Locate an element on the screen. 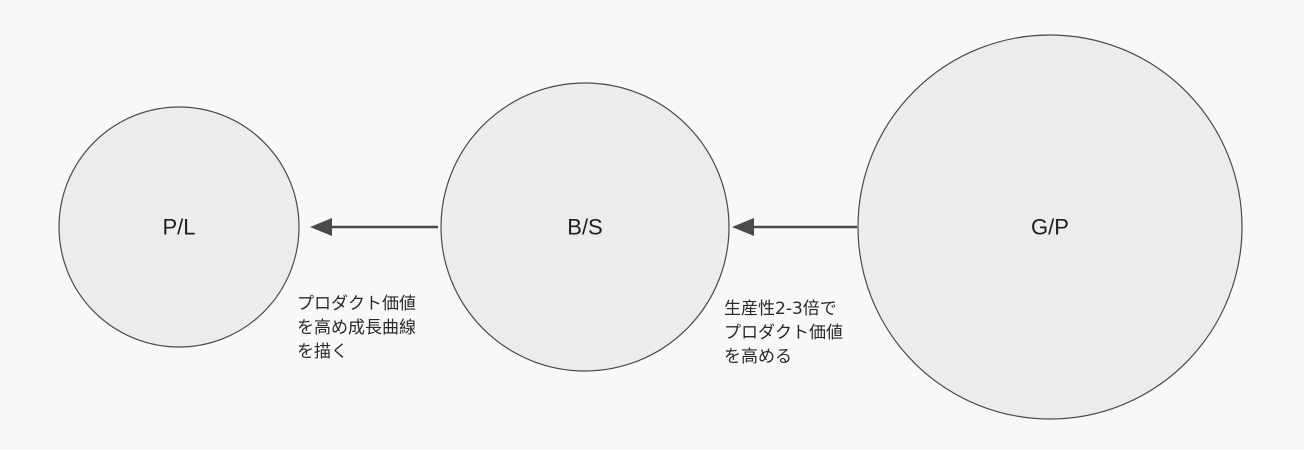 The width and height of the screenshot is (1304, 450). edge-gp-to-bs is located at coordinates (794, 227).